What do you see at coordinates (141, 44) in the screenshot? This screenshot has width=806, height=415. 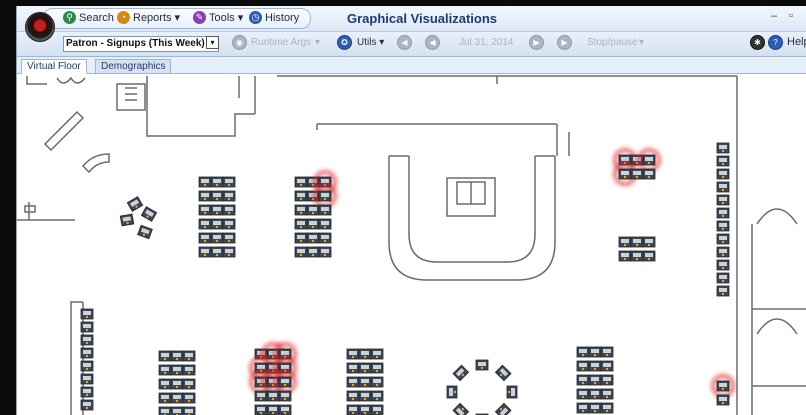 I see `report-select: Patron - Signups (This Week)` at bounding box center [141, 44].